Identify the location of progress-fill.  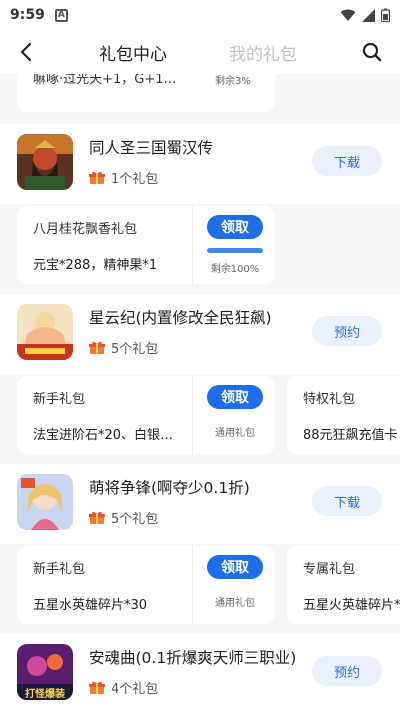
(235, 250).